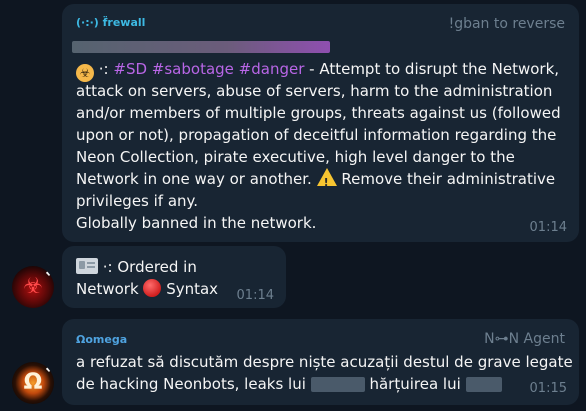 This screenshot has height=411, width=586. Describe the element at coordinates (192, 289) in the screenshot. I see `line-text: Syntax` at that location.